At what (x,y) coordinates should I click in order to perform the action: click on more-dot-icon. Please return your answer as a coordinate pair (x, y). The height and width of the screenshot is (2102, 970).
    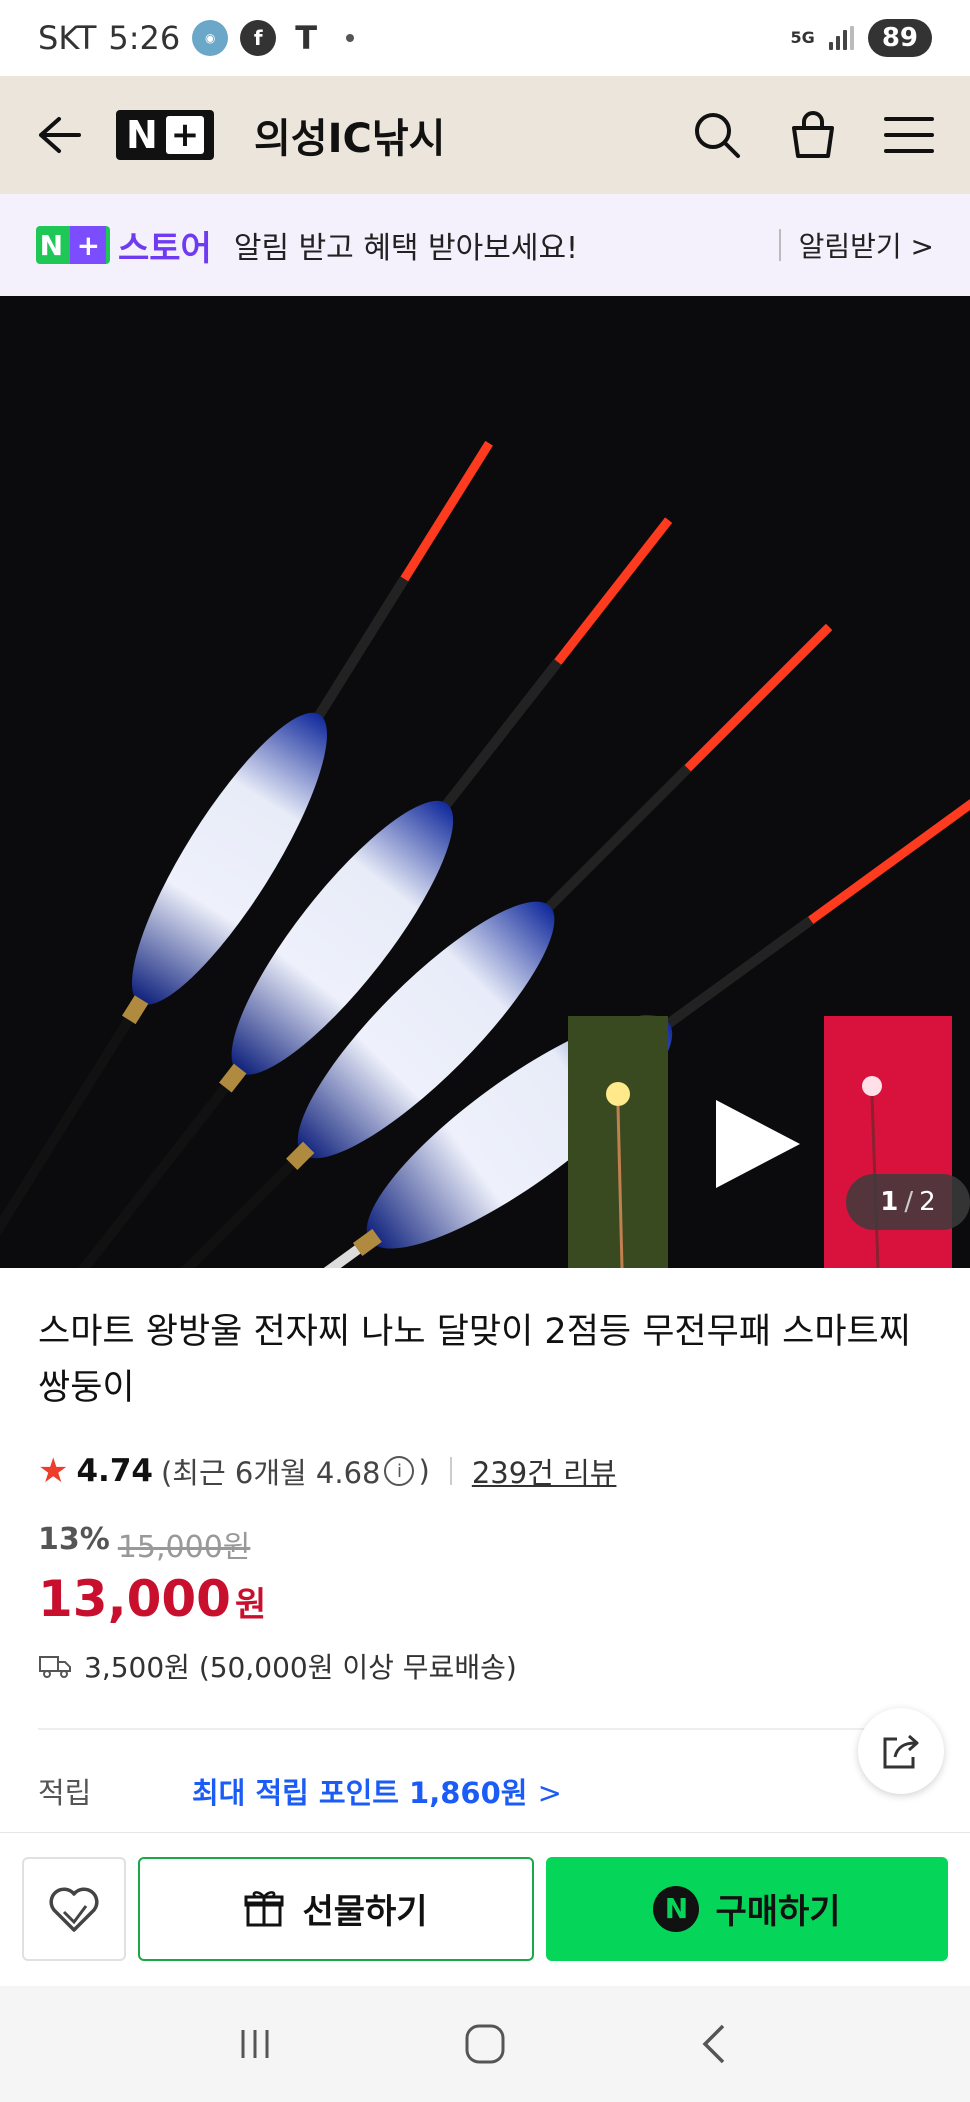
    Looking at the image, I should click on (350, 38).